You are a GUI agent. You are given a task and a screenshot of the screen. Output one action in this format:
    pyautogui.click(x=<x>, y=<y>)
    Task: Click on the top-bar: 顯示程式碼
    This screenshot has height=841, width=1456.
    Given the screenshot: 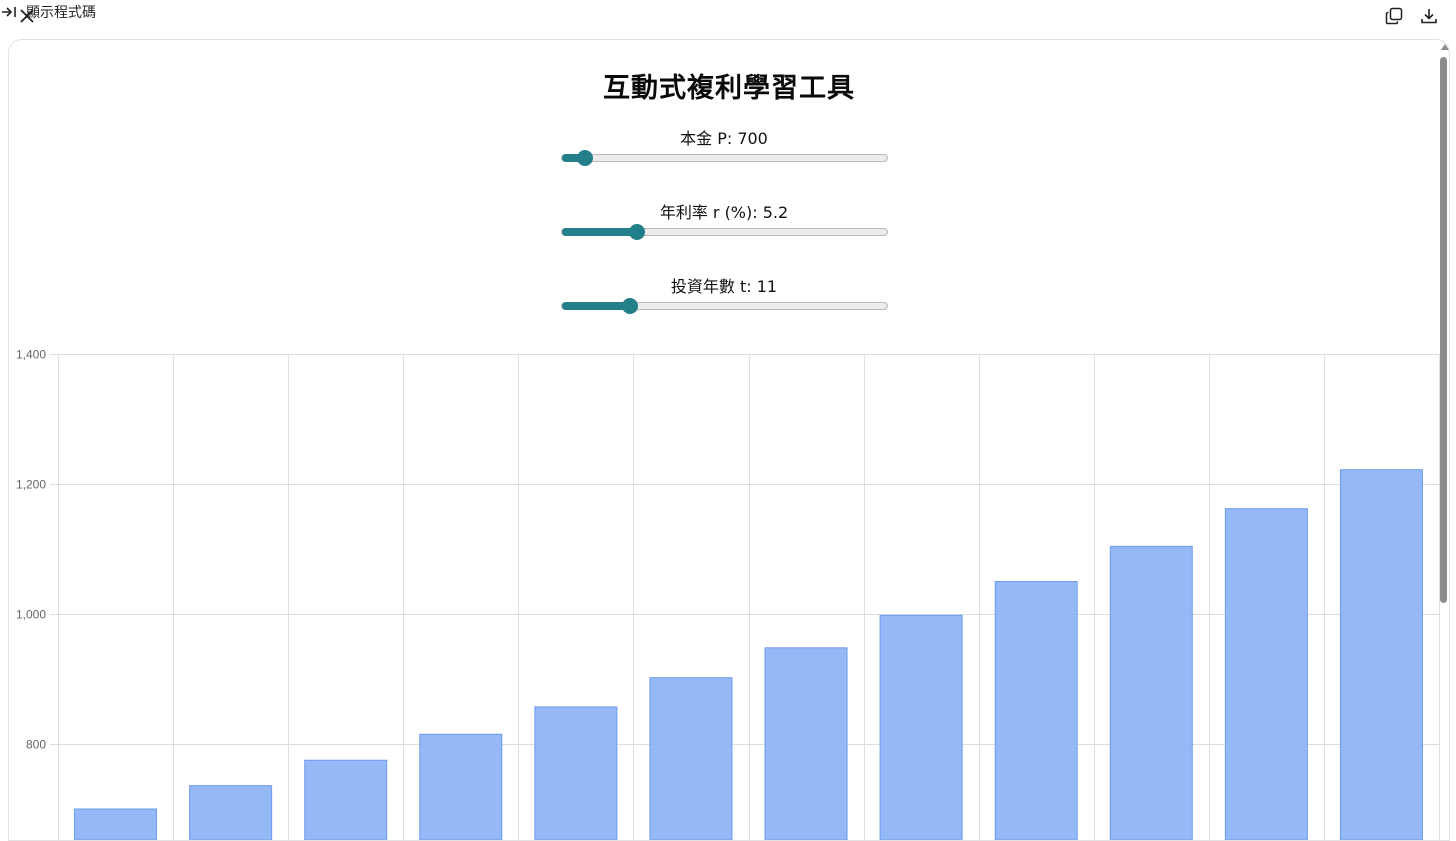 What is the action you would take?
    pyautogui.click(x=728, y=16)
    